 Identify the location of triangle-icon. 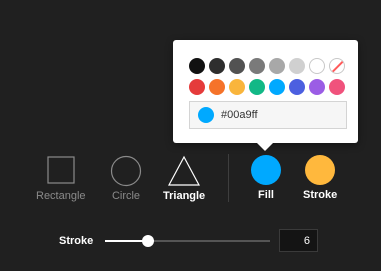
(184, 170).